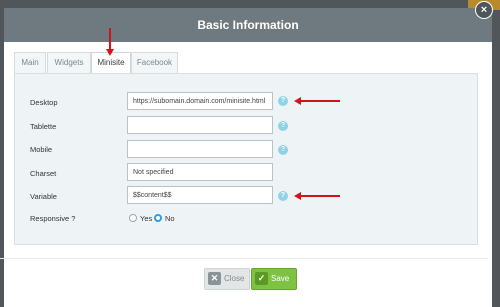 The height and width of the screenshot is (307, 500). Describe the element at coordinates (244, 258) in the screenshot. I see `footer-divider` at that location.